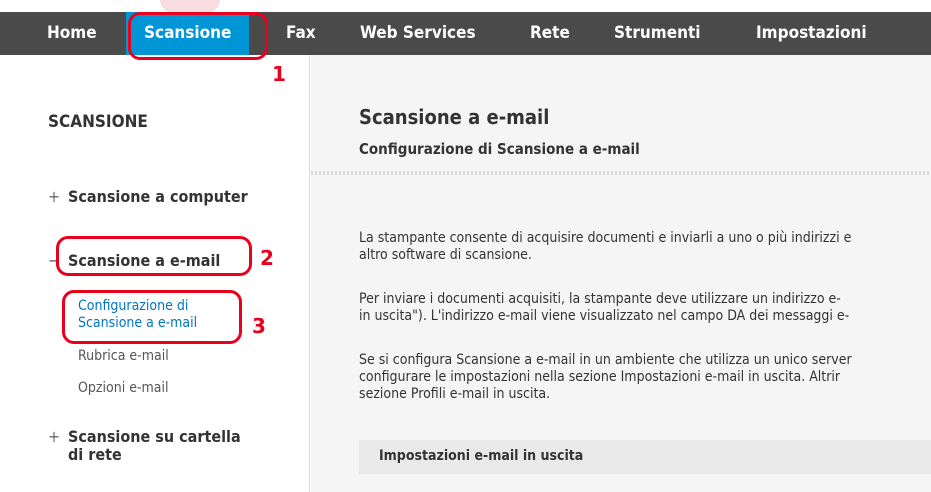 The height and width of the screenshot is (492, 931). What do you see at coordinates (499, 149) in the screenshot?
I see `page-subtitle: Configurazione di Scansione a e-mail` at bounding box center [499, 149].